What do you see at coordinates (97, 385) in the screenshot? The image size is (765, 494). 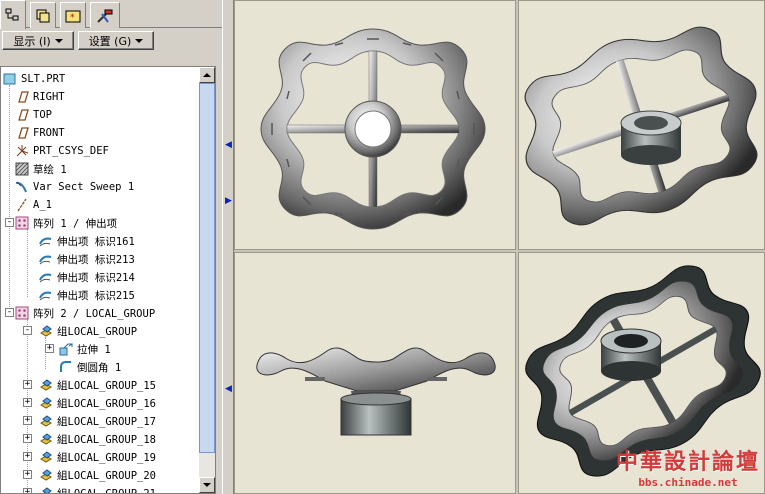 I see `tree-item-group: 組LOCAL_GROUP_15` at bounding box center [97, 385].